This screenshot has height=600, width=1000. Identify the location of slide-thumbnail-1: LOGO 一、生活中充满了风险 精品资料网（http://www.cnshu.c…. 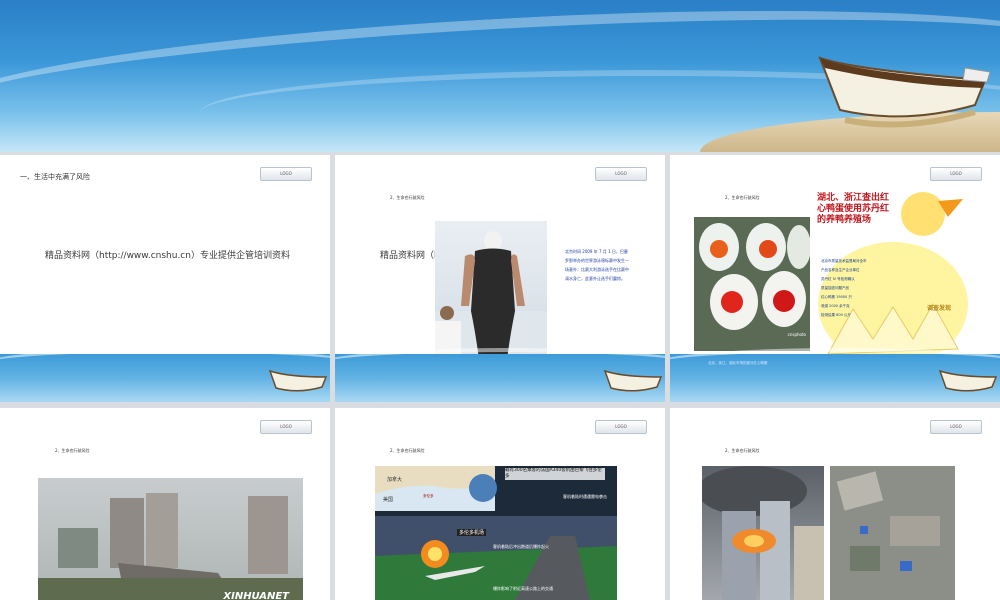
(165, 278).